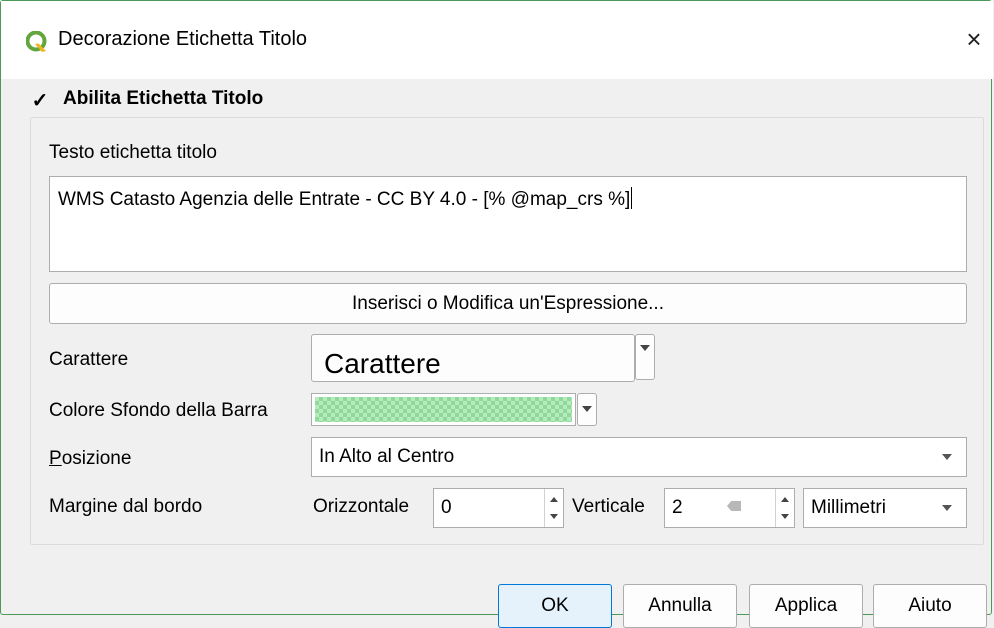 Image resolution: width=994 pixels, height=628 pixels. What do you see at coordinates (608, 506) in the screenshot?
I see `vertical-label: Verticale` at bounding box center [608, 506].